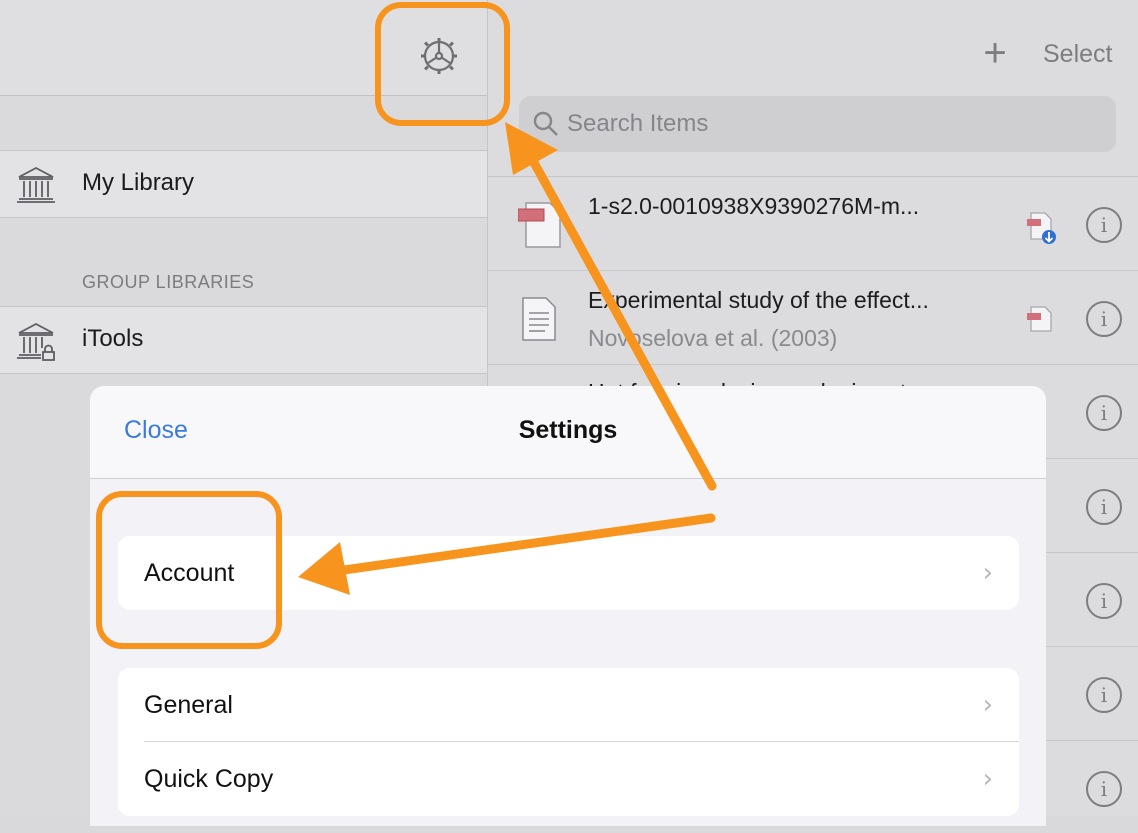 Image resolution: width=1138 pixels, height=833 pixels. Describe the element at coordinates (619, 317) in the screenshot. I see `arrow-to-gear` at that location.